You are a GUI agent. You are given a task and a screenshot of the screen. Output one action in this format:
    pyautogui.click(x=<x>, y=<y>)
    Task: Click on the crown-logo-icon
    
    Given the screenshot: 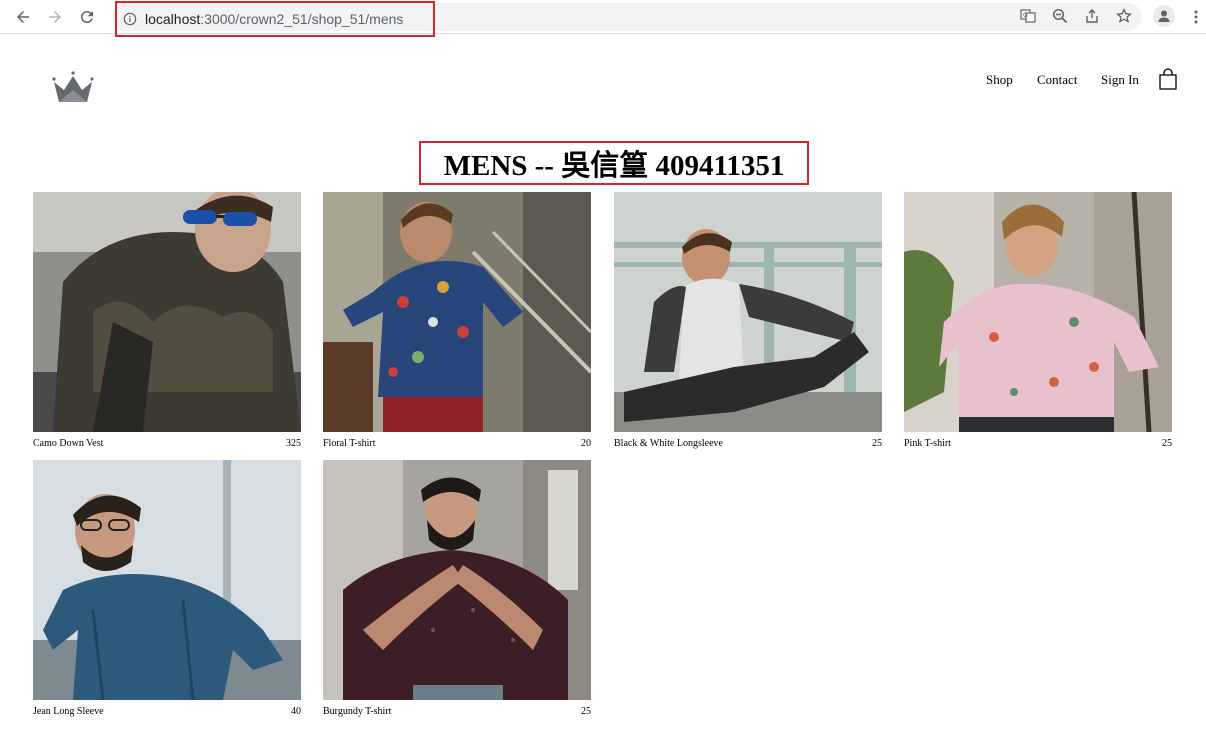 What is the action you would take?
    pyautogui.click(x=73, y=87)
    